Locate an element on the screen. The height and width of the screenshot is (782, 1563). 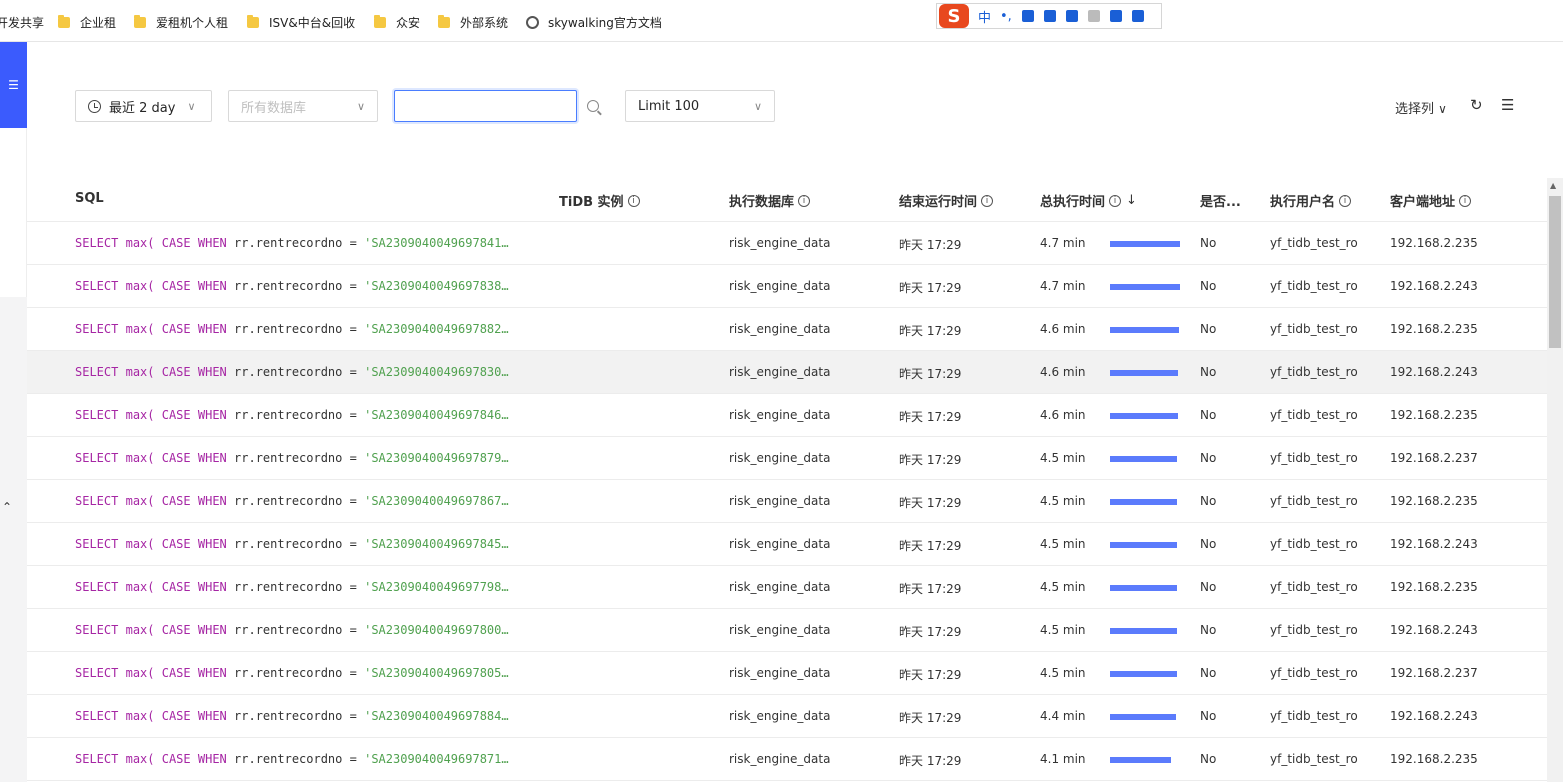
bookmark-6: skywalking官方文档 is located at coordinates (594, 22).